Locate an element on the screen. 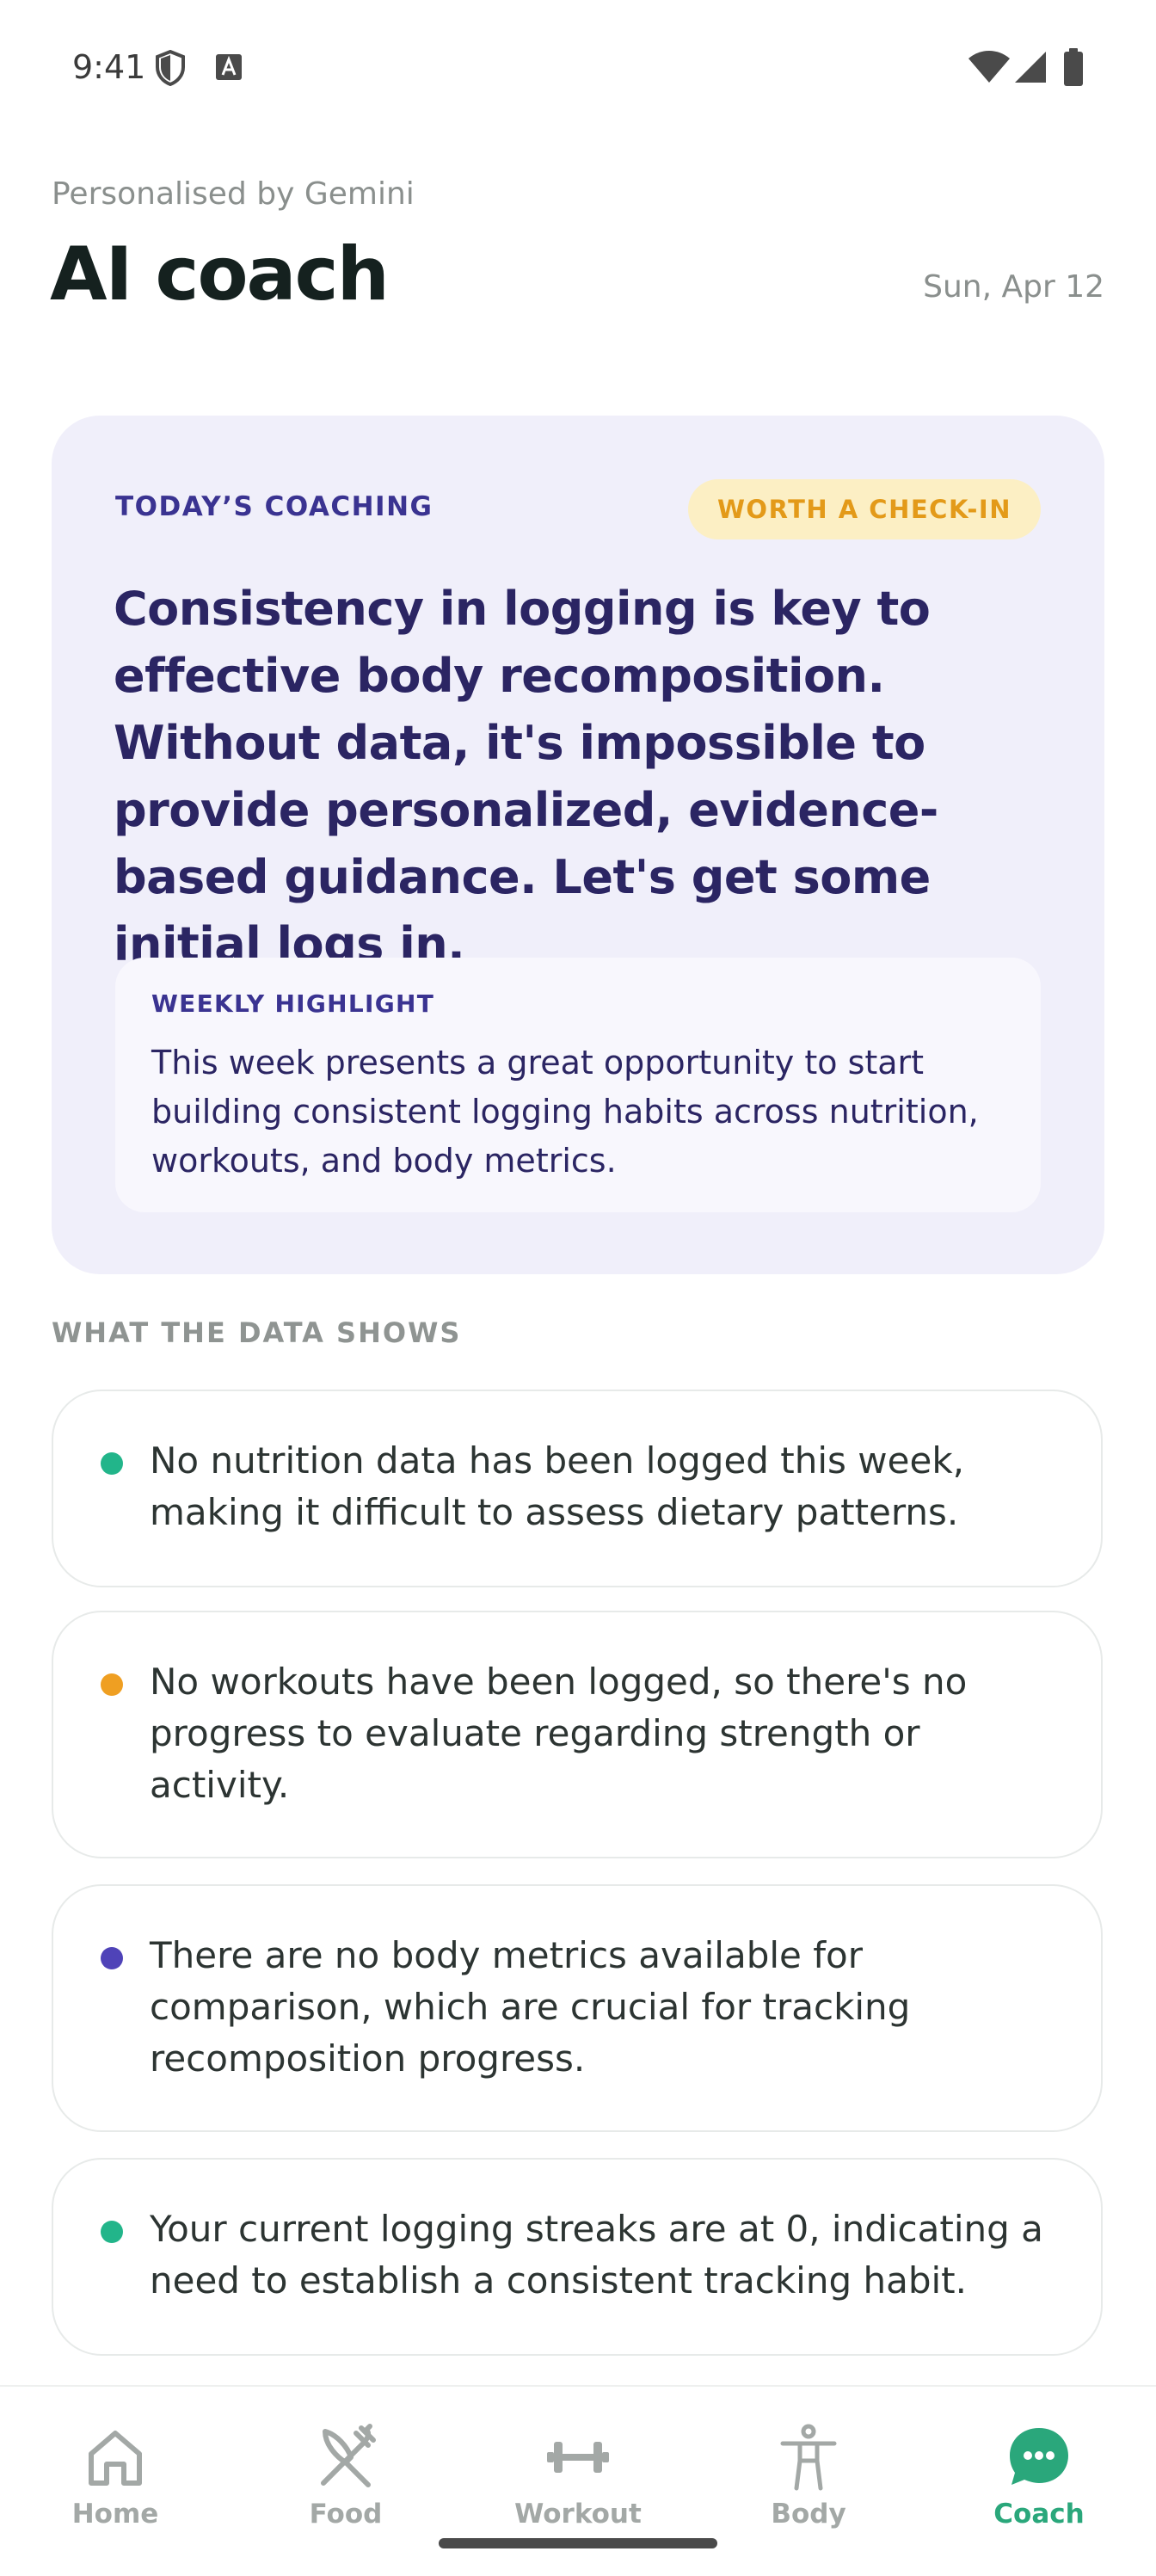 The width and height of the screenshot is (1156, 2576). section-label-data: WHAT THE DATA SHOWS is located at coordinates (257, 1333).